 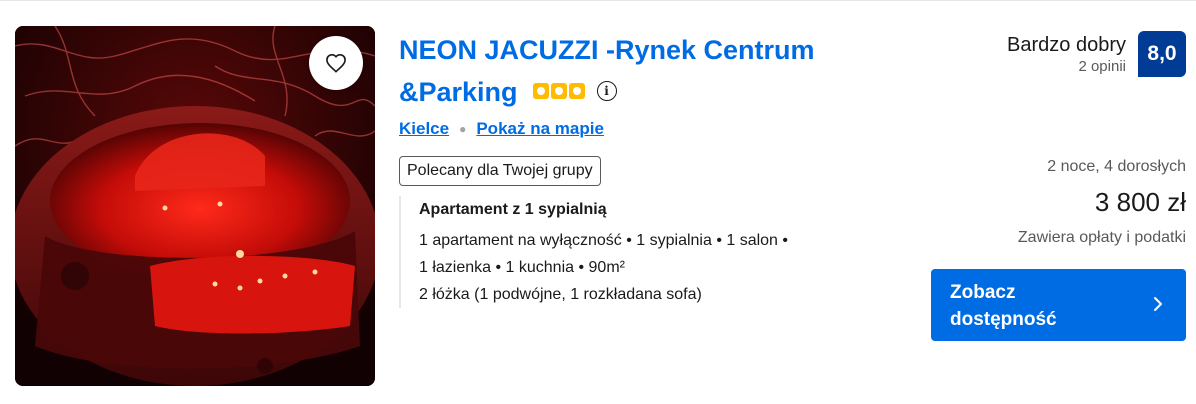 I want to click on city-link: Kielce, so click(x=424, y=129).